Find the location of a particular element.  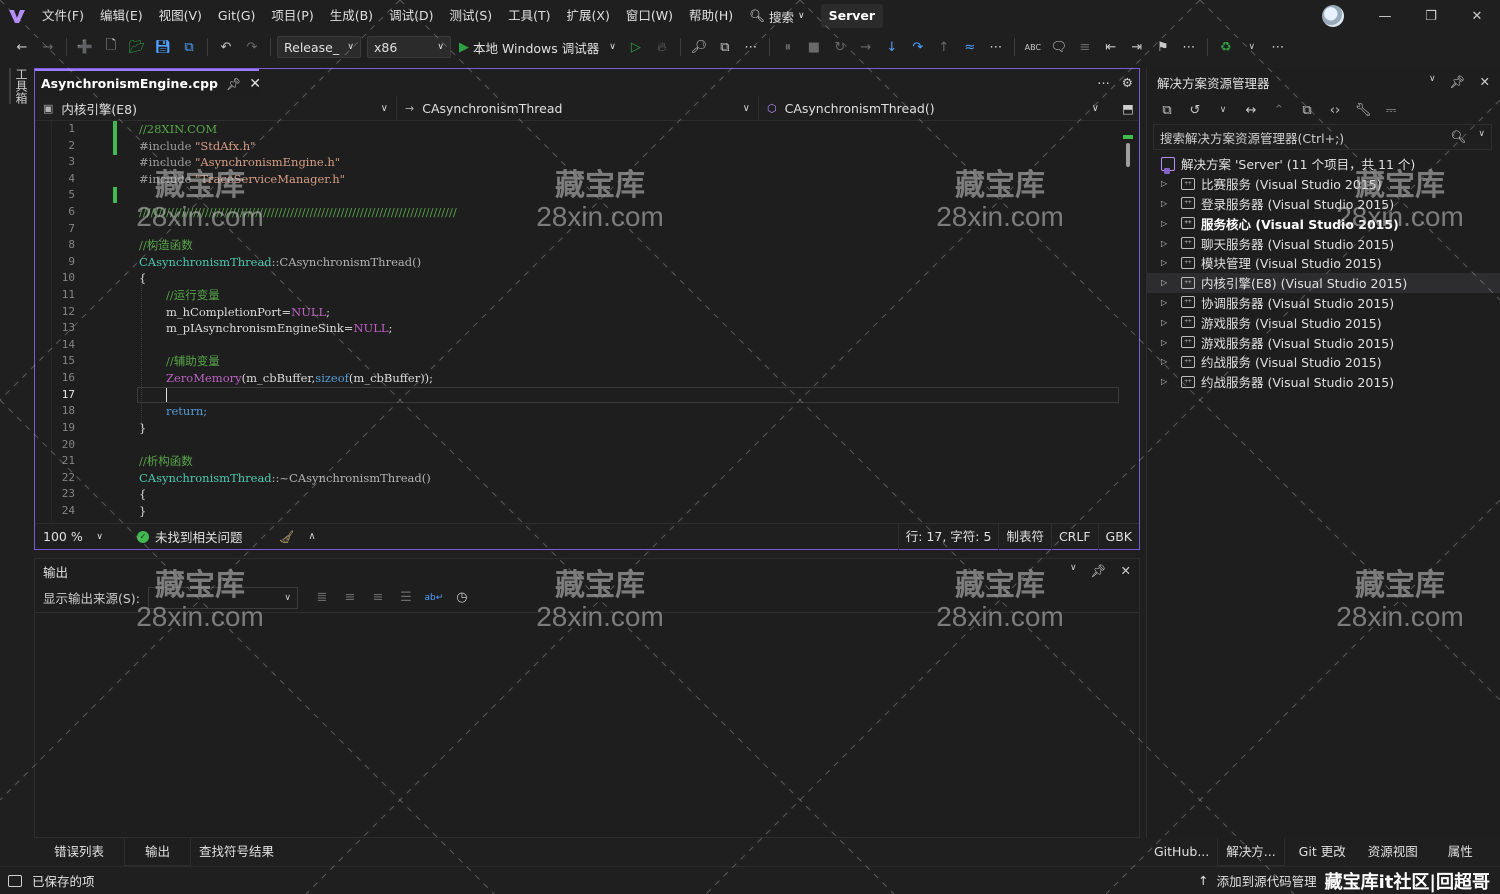

project-node: ▷ ++ 比赛服务 (Visual Studio 2015) is located at coordinates (1323, 184).